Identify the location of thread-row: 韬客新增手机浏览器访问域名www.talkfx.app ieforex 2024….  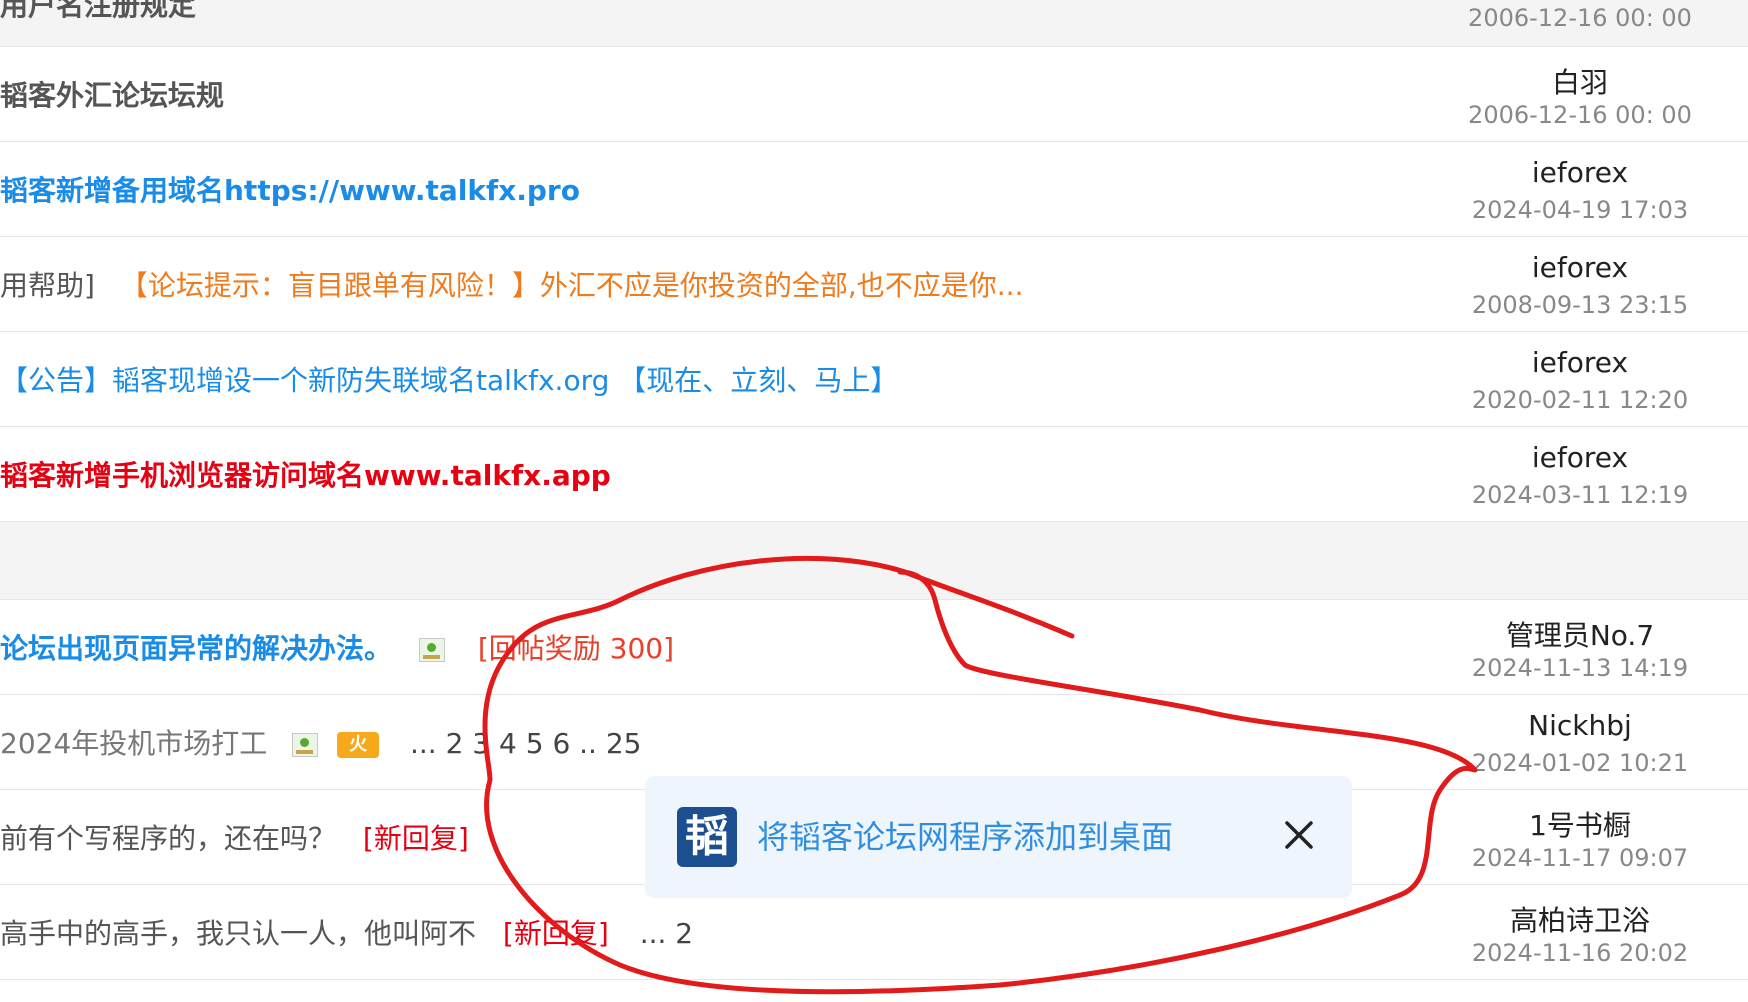
(874, 474).